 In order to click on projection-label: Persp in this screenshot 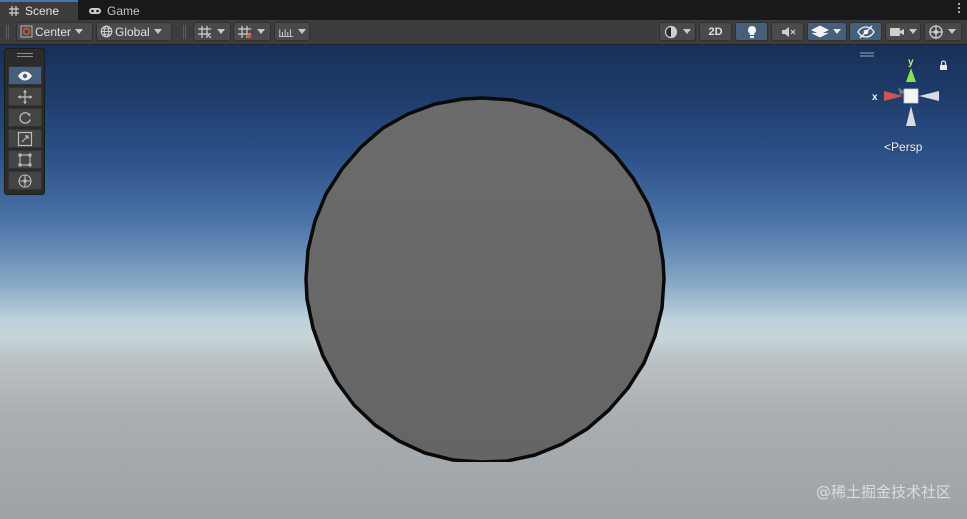, I will do `click(907, 147)`.